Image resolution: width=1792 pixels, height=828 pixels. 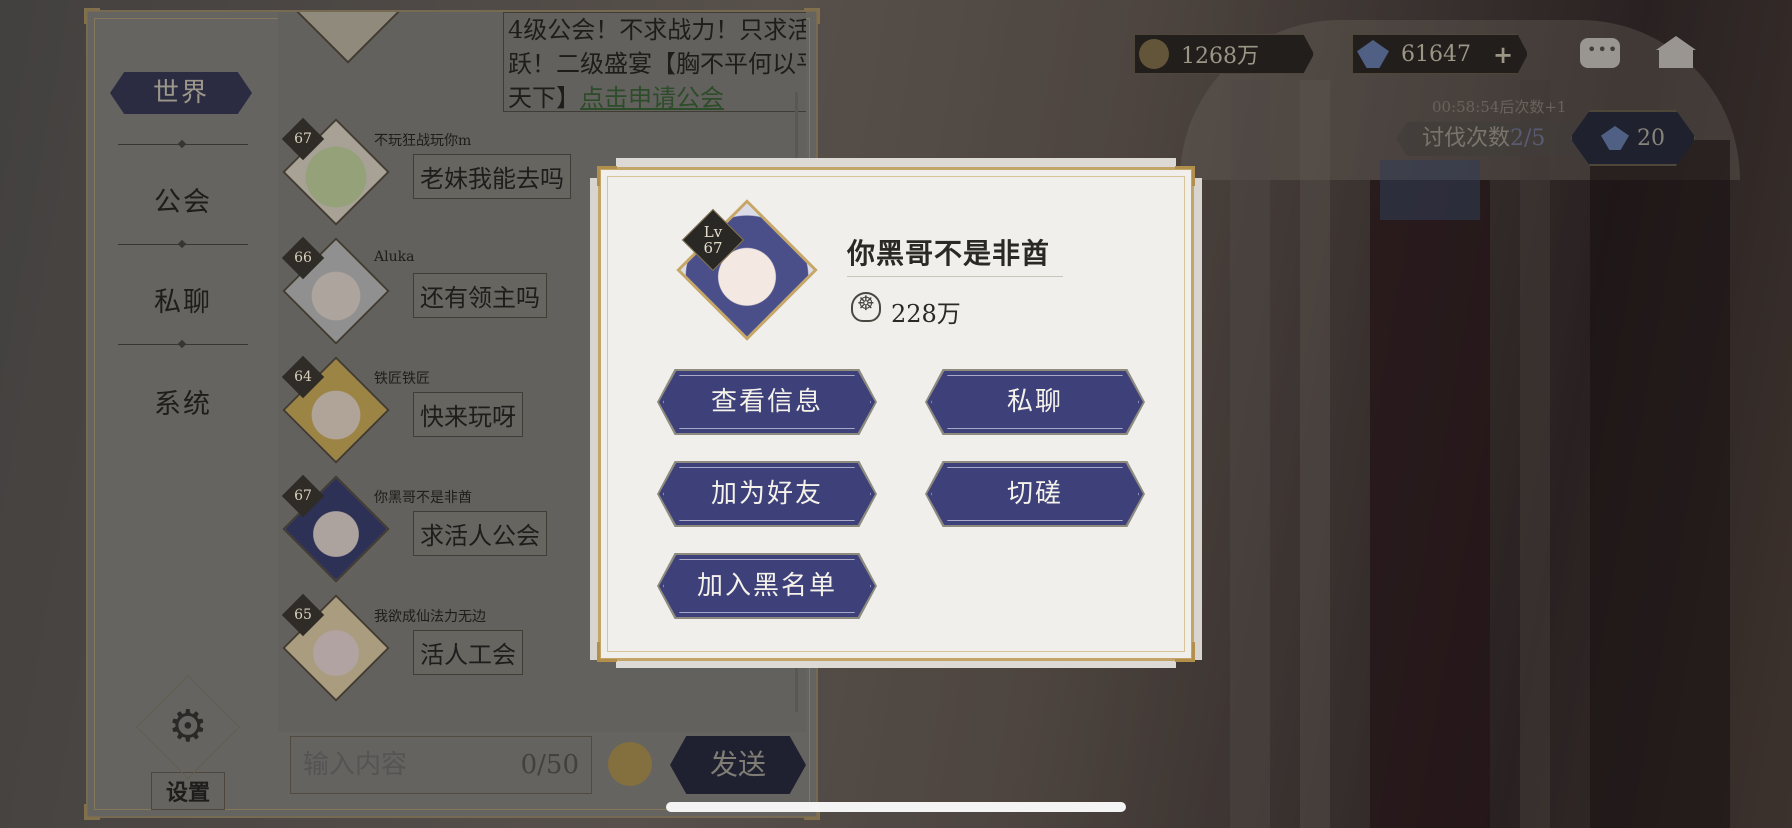 What do you see at coordinates (926, 314) in the screenshot?
I see `player-power: 228万` at bounding box center [926, 314].